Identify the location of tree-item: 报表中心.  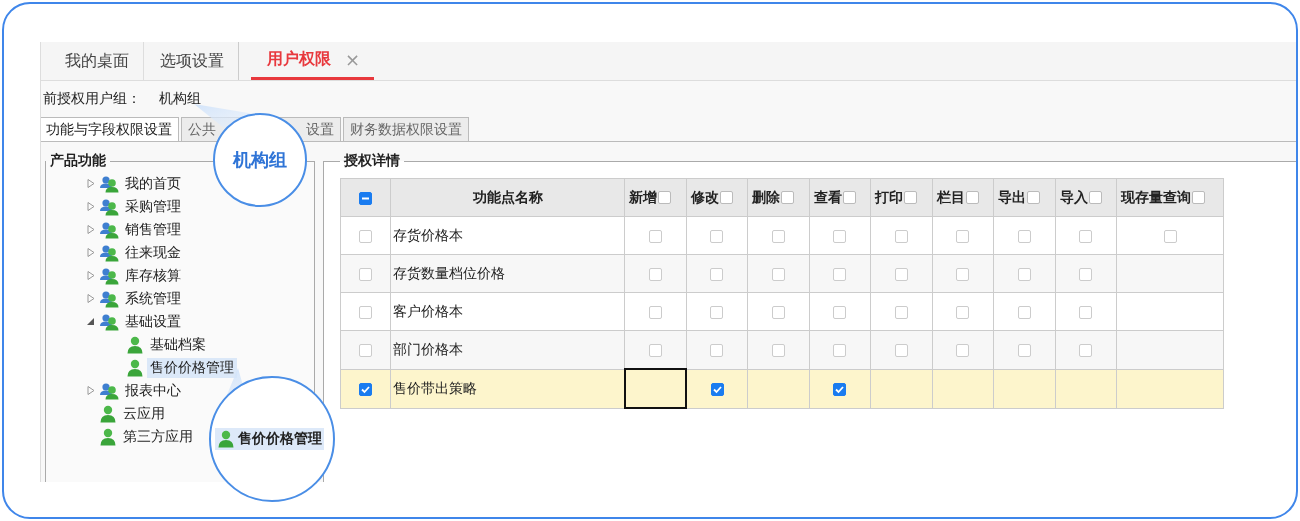
(153, 390).